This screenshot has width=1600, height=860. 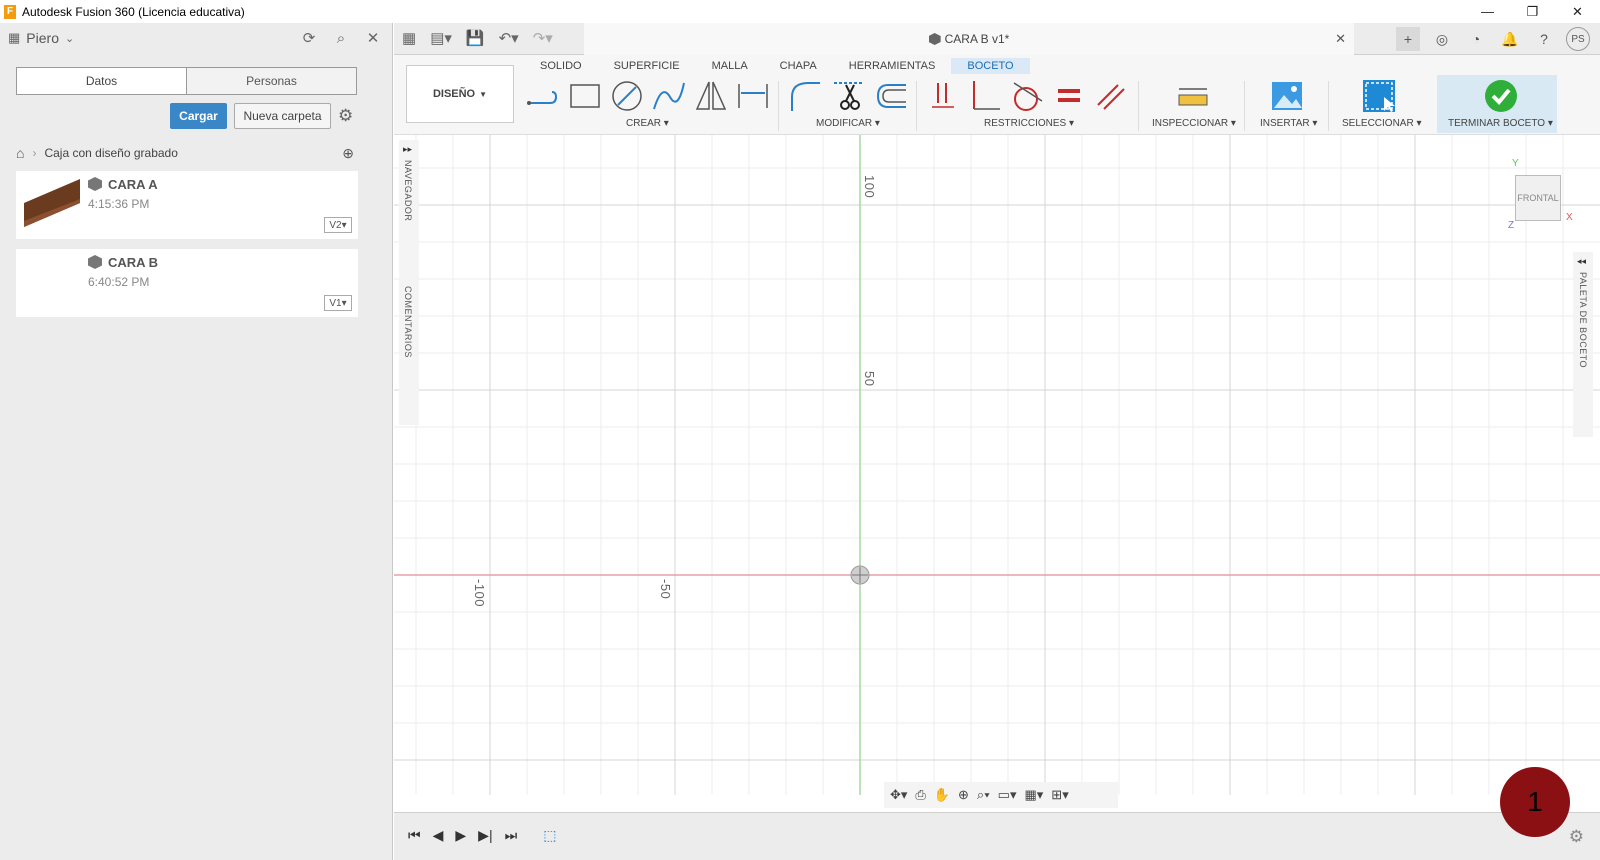 What do you see at coordinates (511, 835) in the screenshot?
I see `go-to-end-icon: ⏭` at bounding box center [511, 835].